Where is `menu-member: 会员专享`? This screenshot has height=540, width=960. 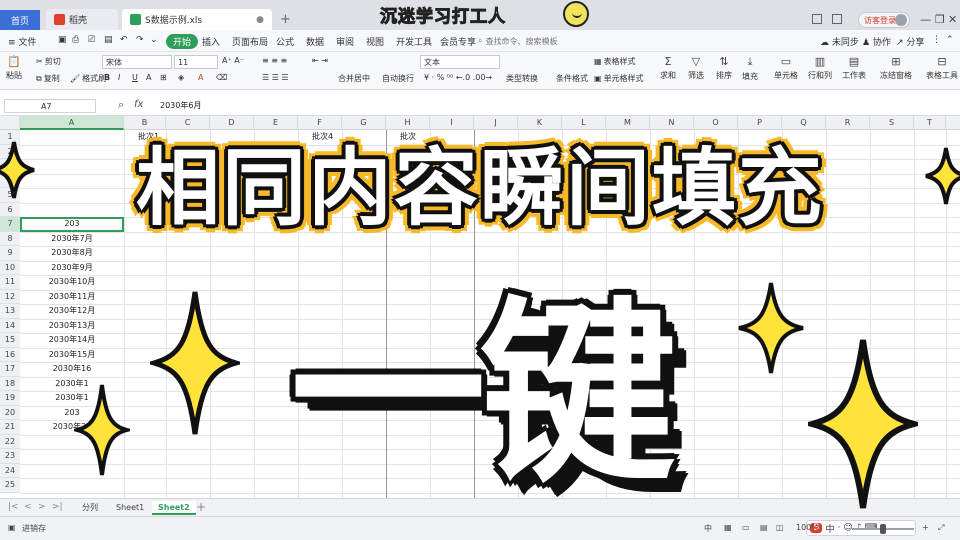
menu-member: 会员专享 is located at coordinates (458, 41).